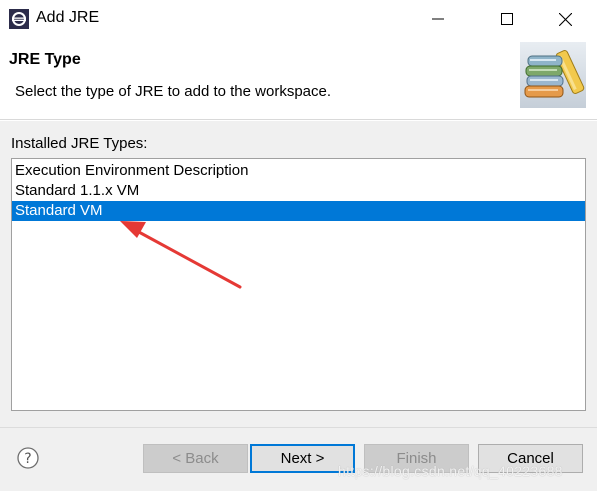 The image size is (597, 491). I want to click on installed-jre-types-label: Installed JRE Types:, so click(79, 143).